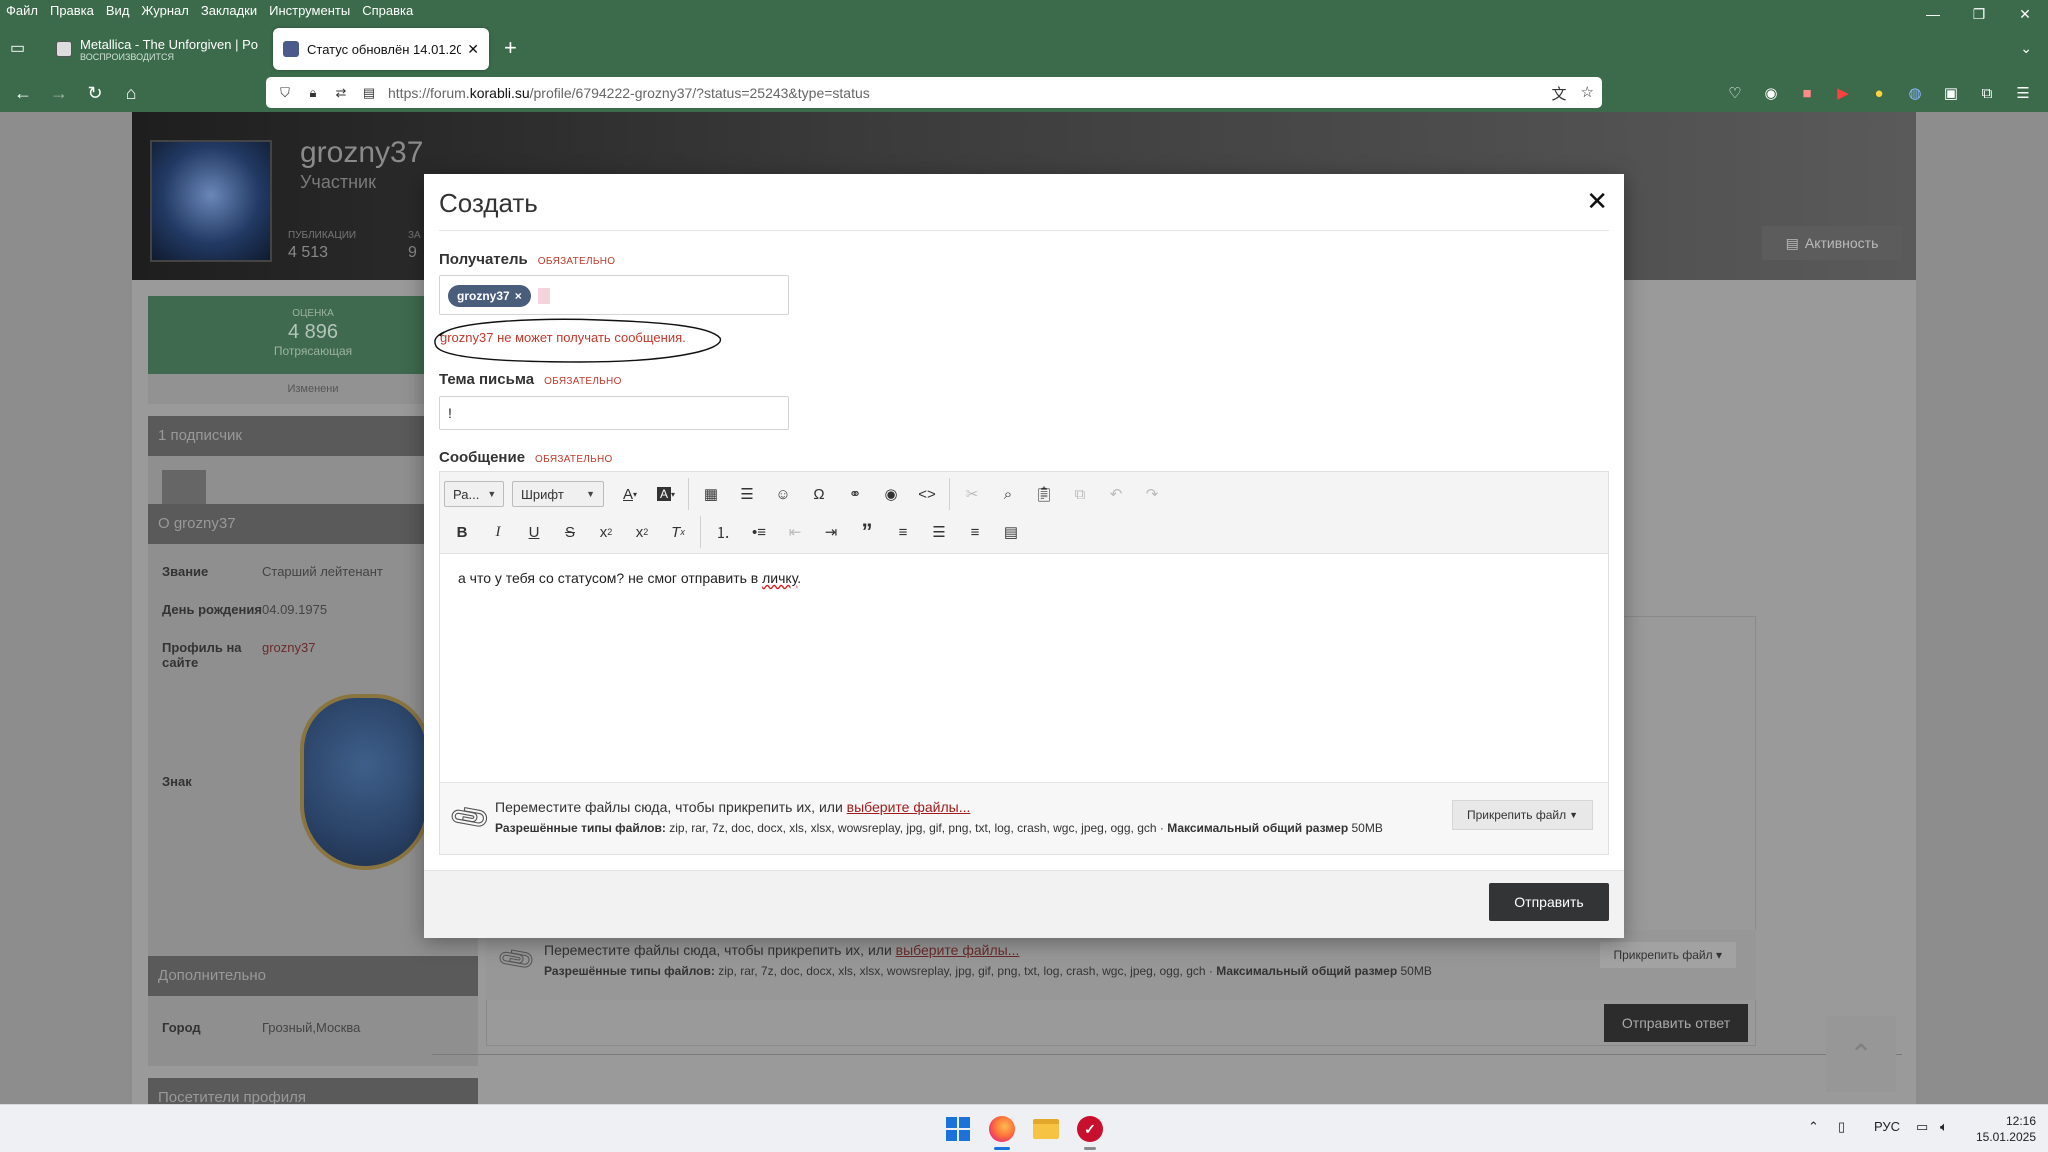 This screenshot has height=1152, width=2048. What do you see at coordinates (558, 494) in the screenshot?
I see `font-dropdown: Шрифт ▼` at bounding box center [558, 494].